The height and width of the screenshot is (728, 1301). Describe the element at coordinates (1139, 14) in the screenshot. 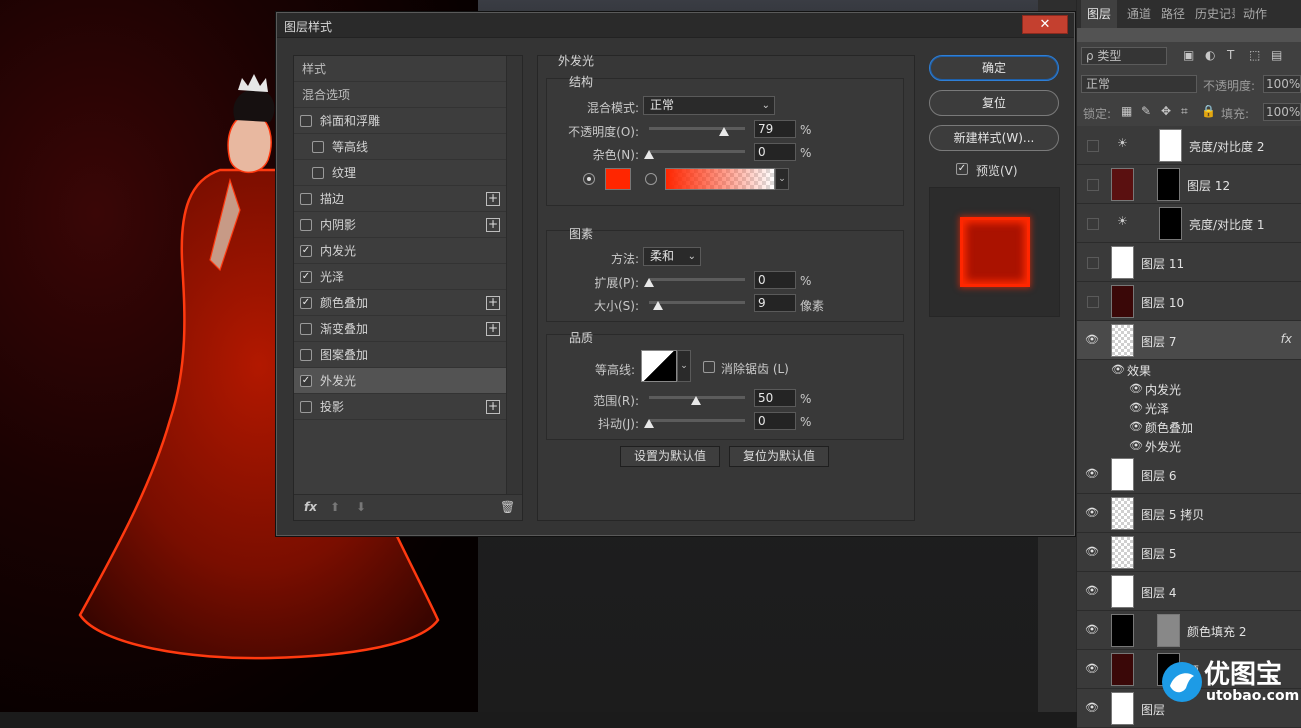

I see `panel-tab: 通道` at that location.